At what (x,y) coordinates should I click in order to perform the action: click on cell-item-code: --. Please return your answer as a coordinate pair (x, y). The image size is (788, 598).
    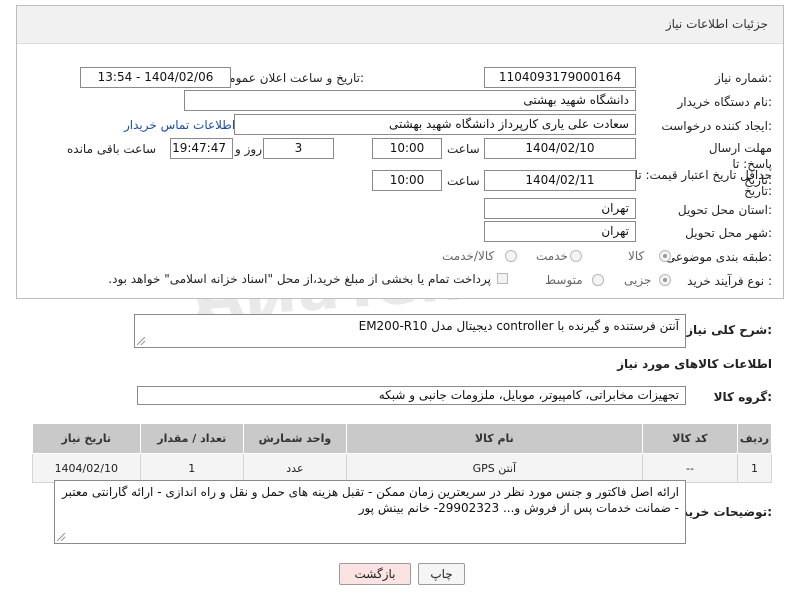
    Looking at the image, I should click on (690, 468).